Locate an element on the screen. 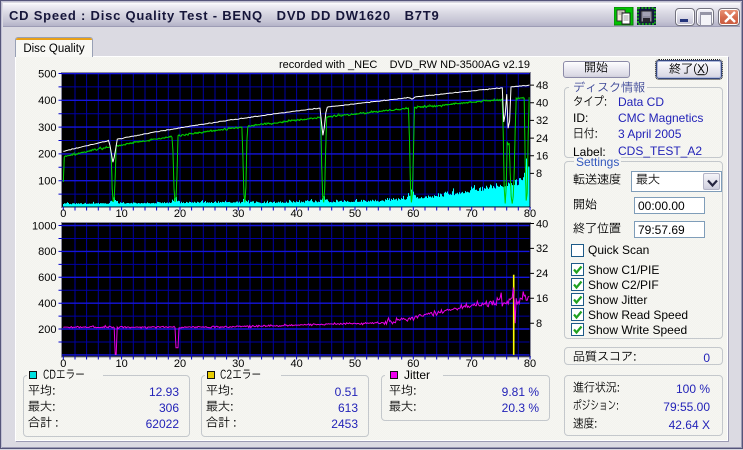 The height and width of the screenshot is (450, 743). svg-text: 30 is located at coordinates (238, 214).